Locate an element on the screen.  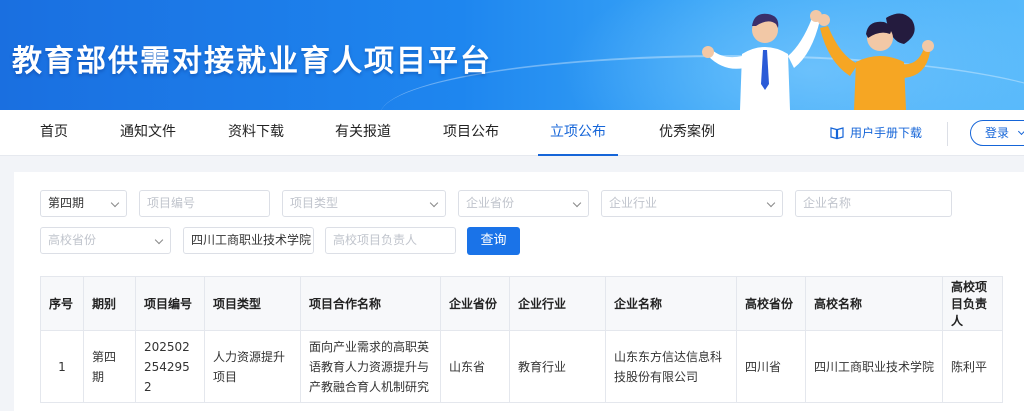
nav-item-notices: 通知文件 is located at coordinates (148, 133).